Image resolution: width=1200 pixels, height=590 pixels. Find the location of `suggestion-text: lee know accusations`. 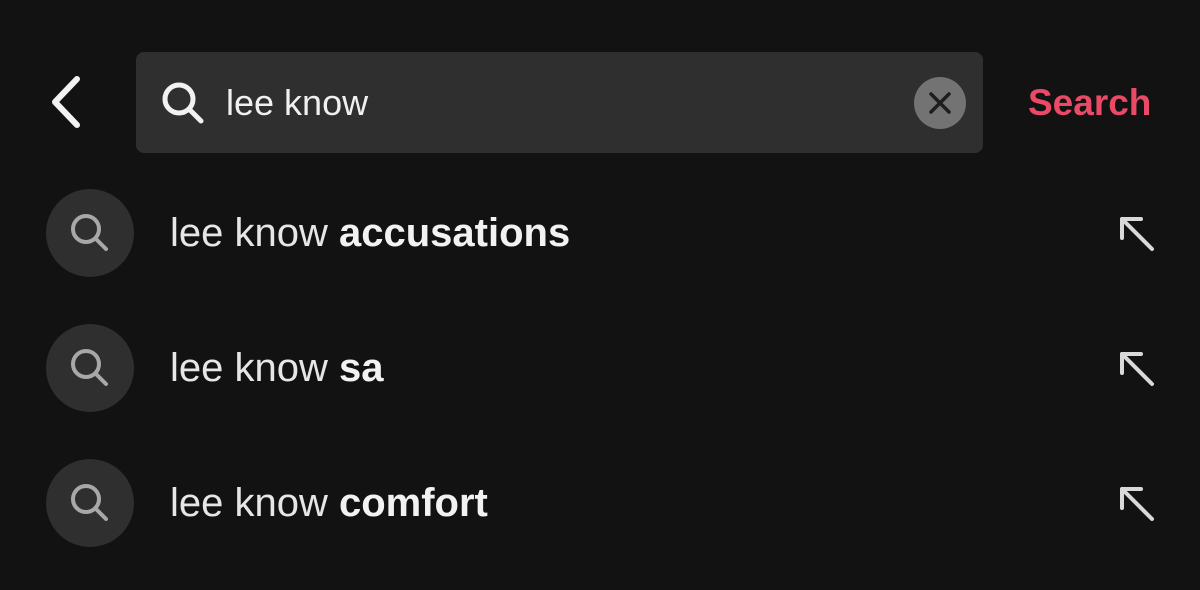

suggestion-text: lee know accusations is located at coordinates (370, 233).